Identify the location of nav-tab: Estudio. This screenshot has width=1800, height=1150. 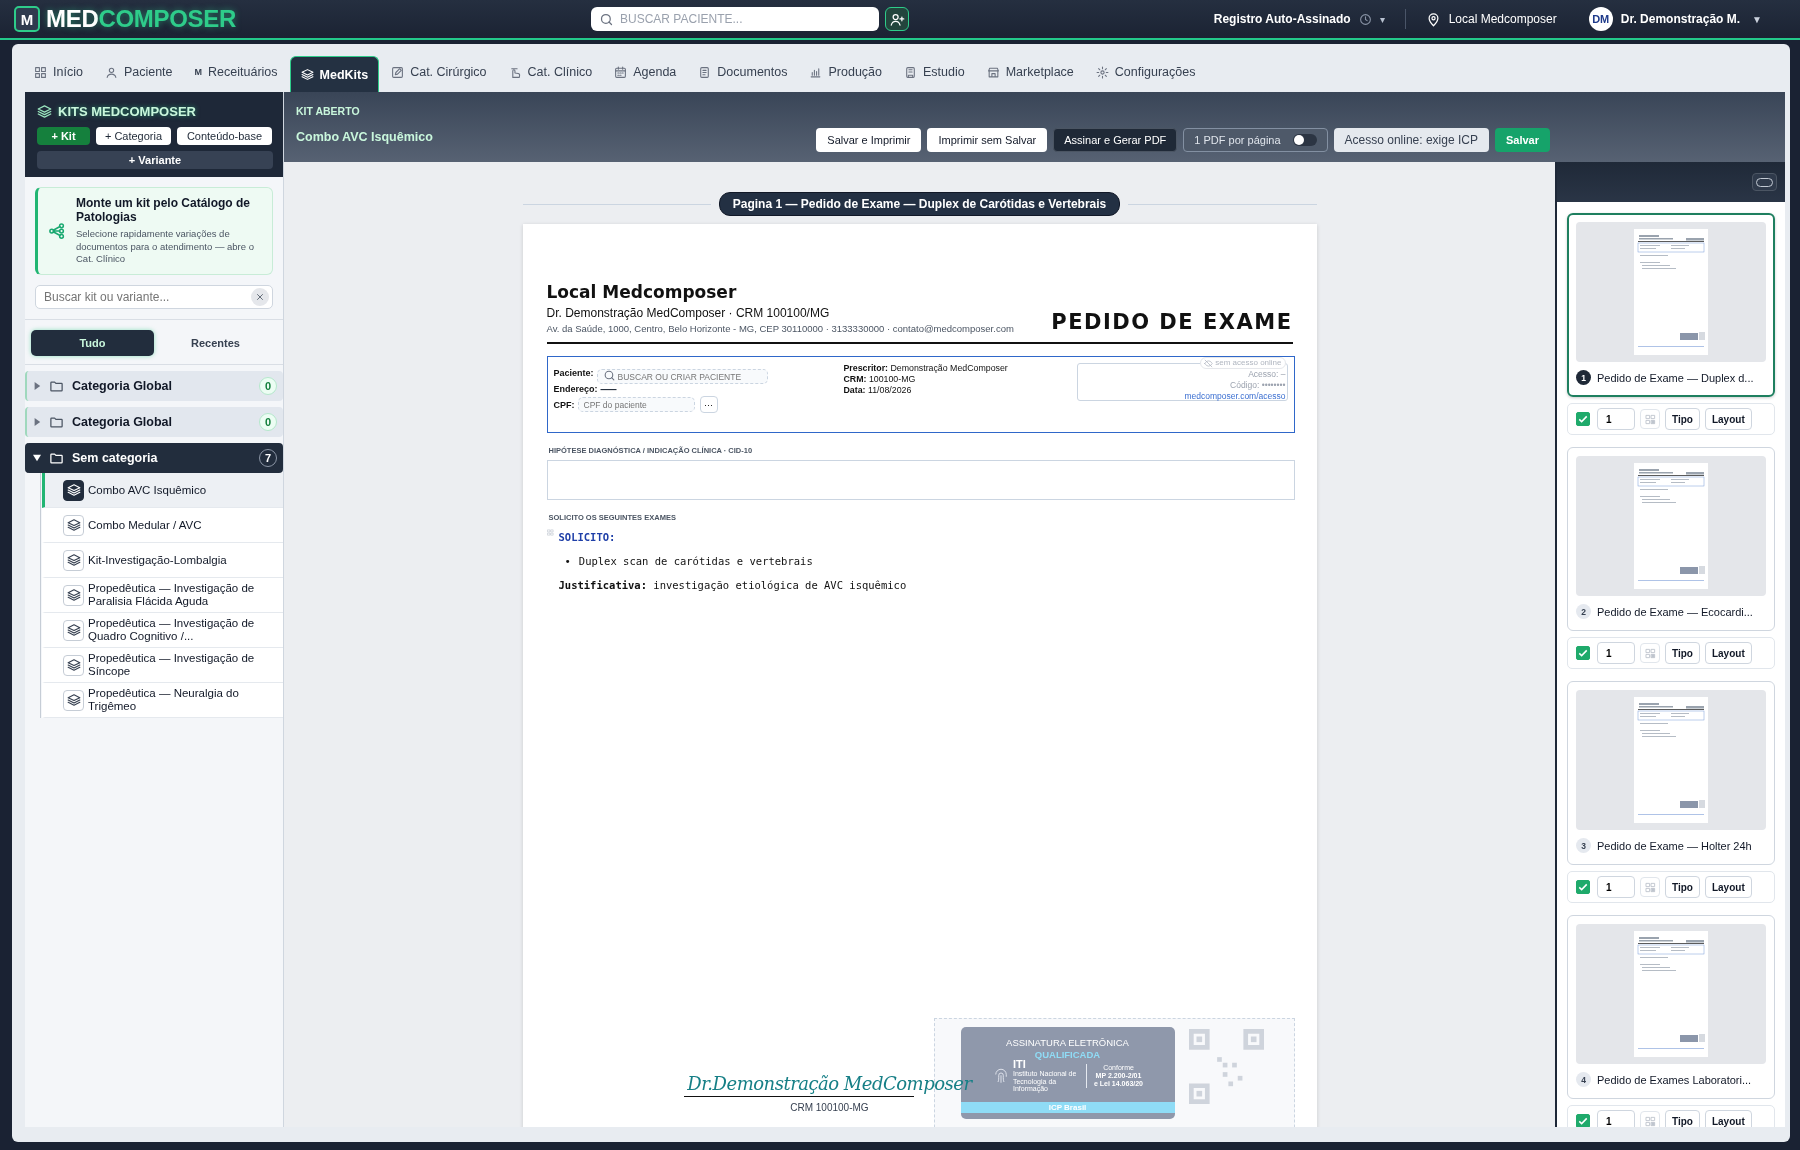
(934, 72).